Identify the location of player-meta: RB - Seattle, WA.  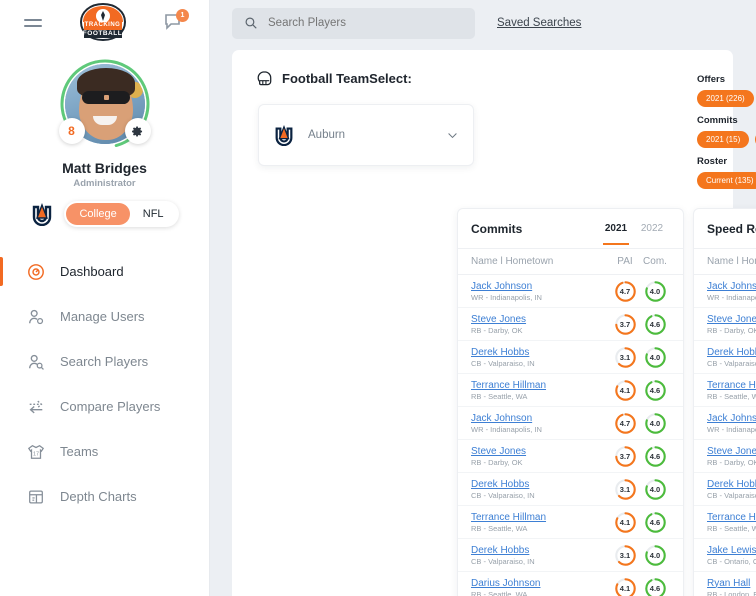
(499, 396).